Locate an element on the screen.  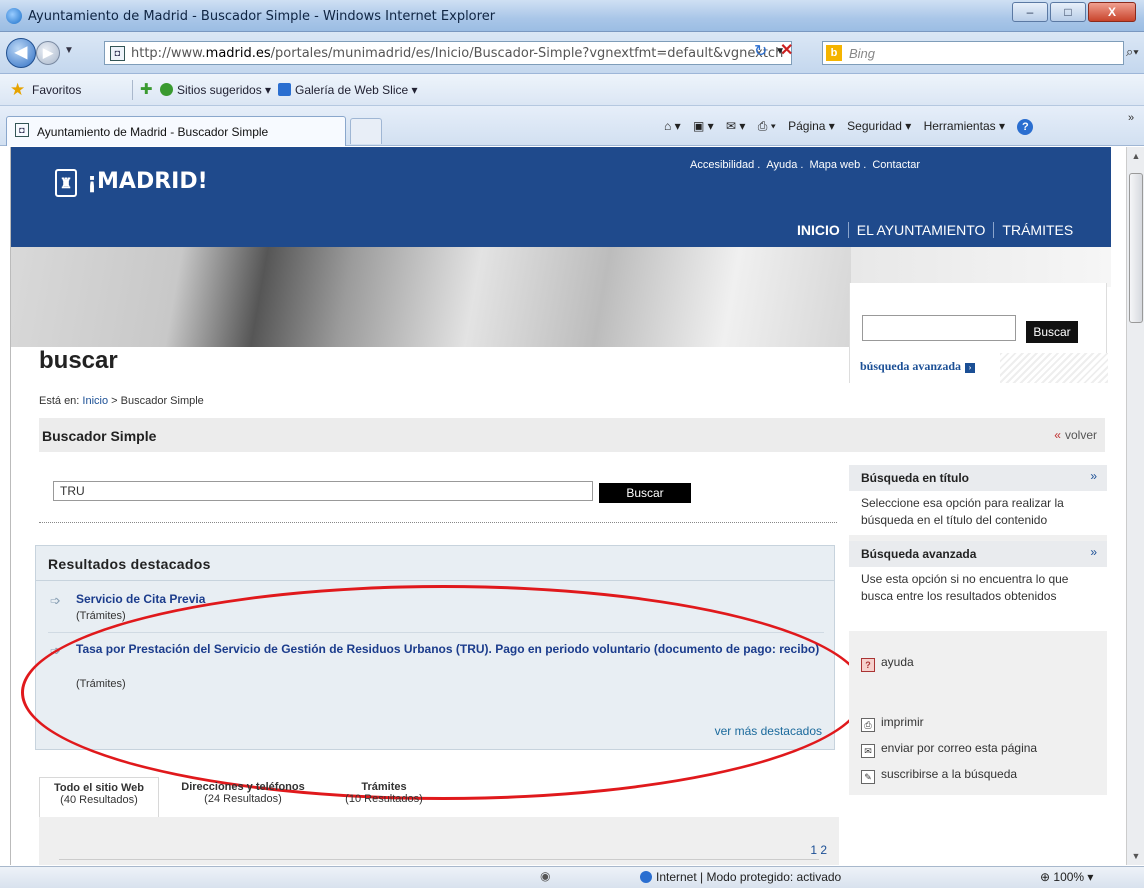
favorites-star-icon: ★ is located at coordinates (17, 90).